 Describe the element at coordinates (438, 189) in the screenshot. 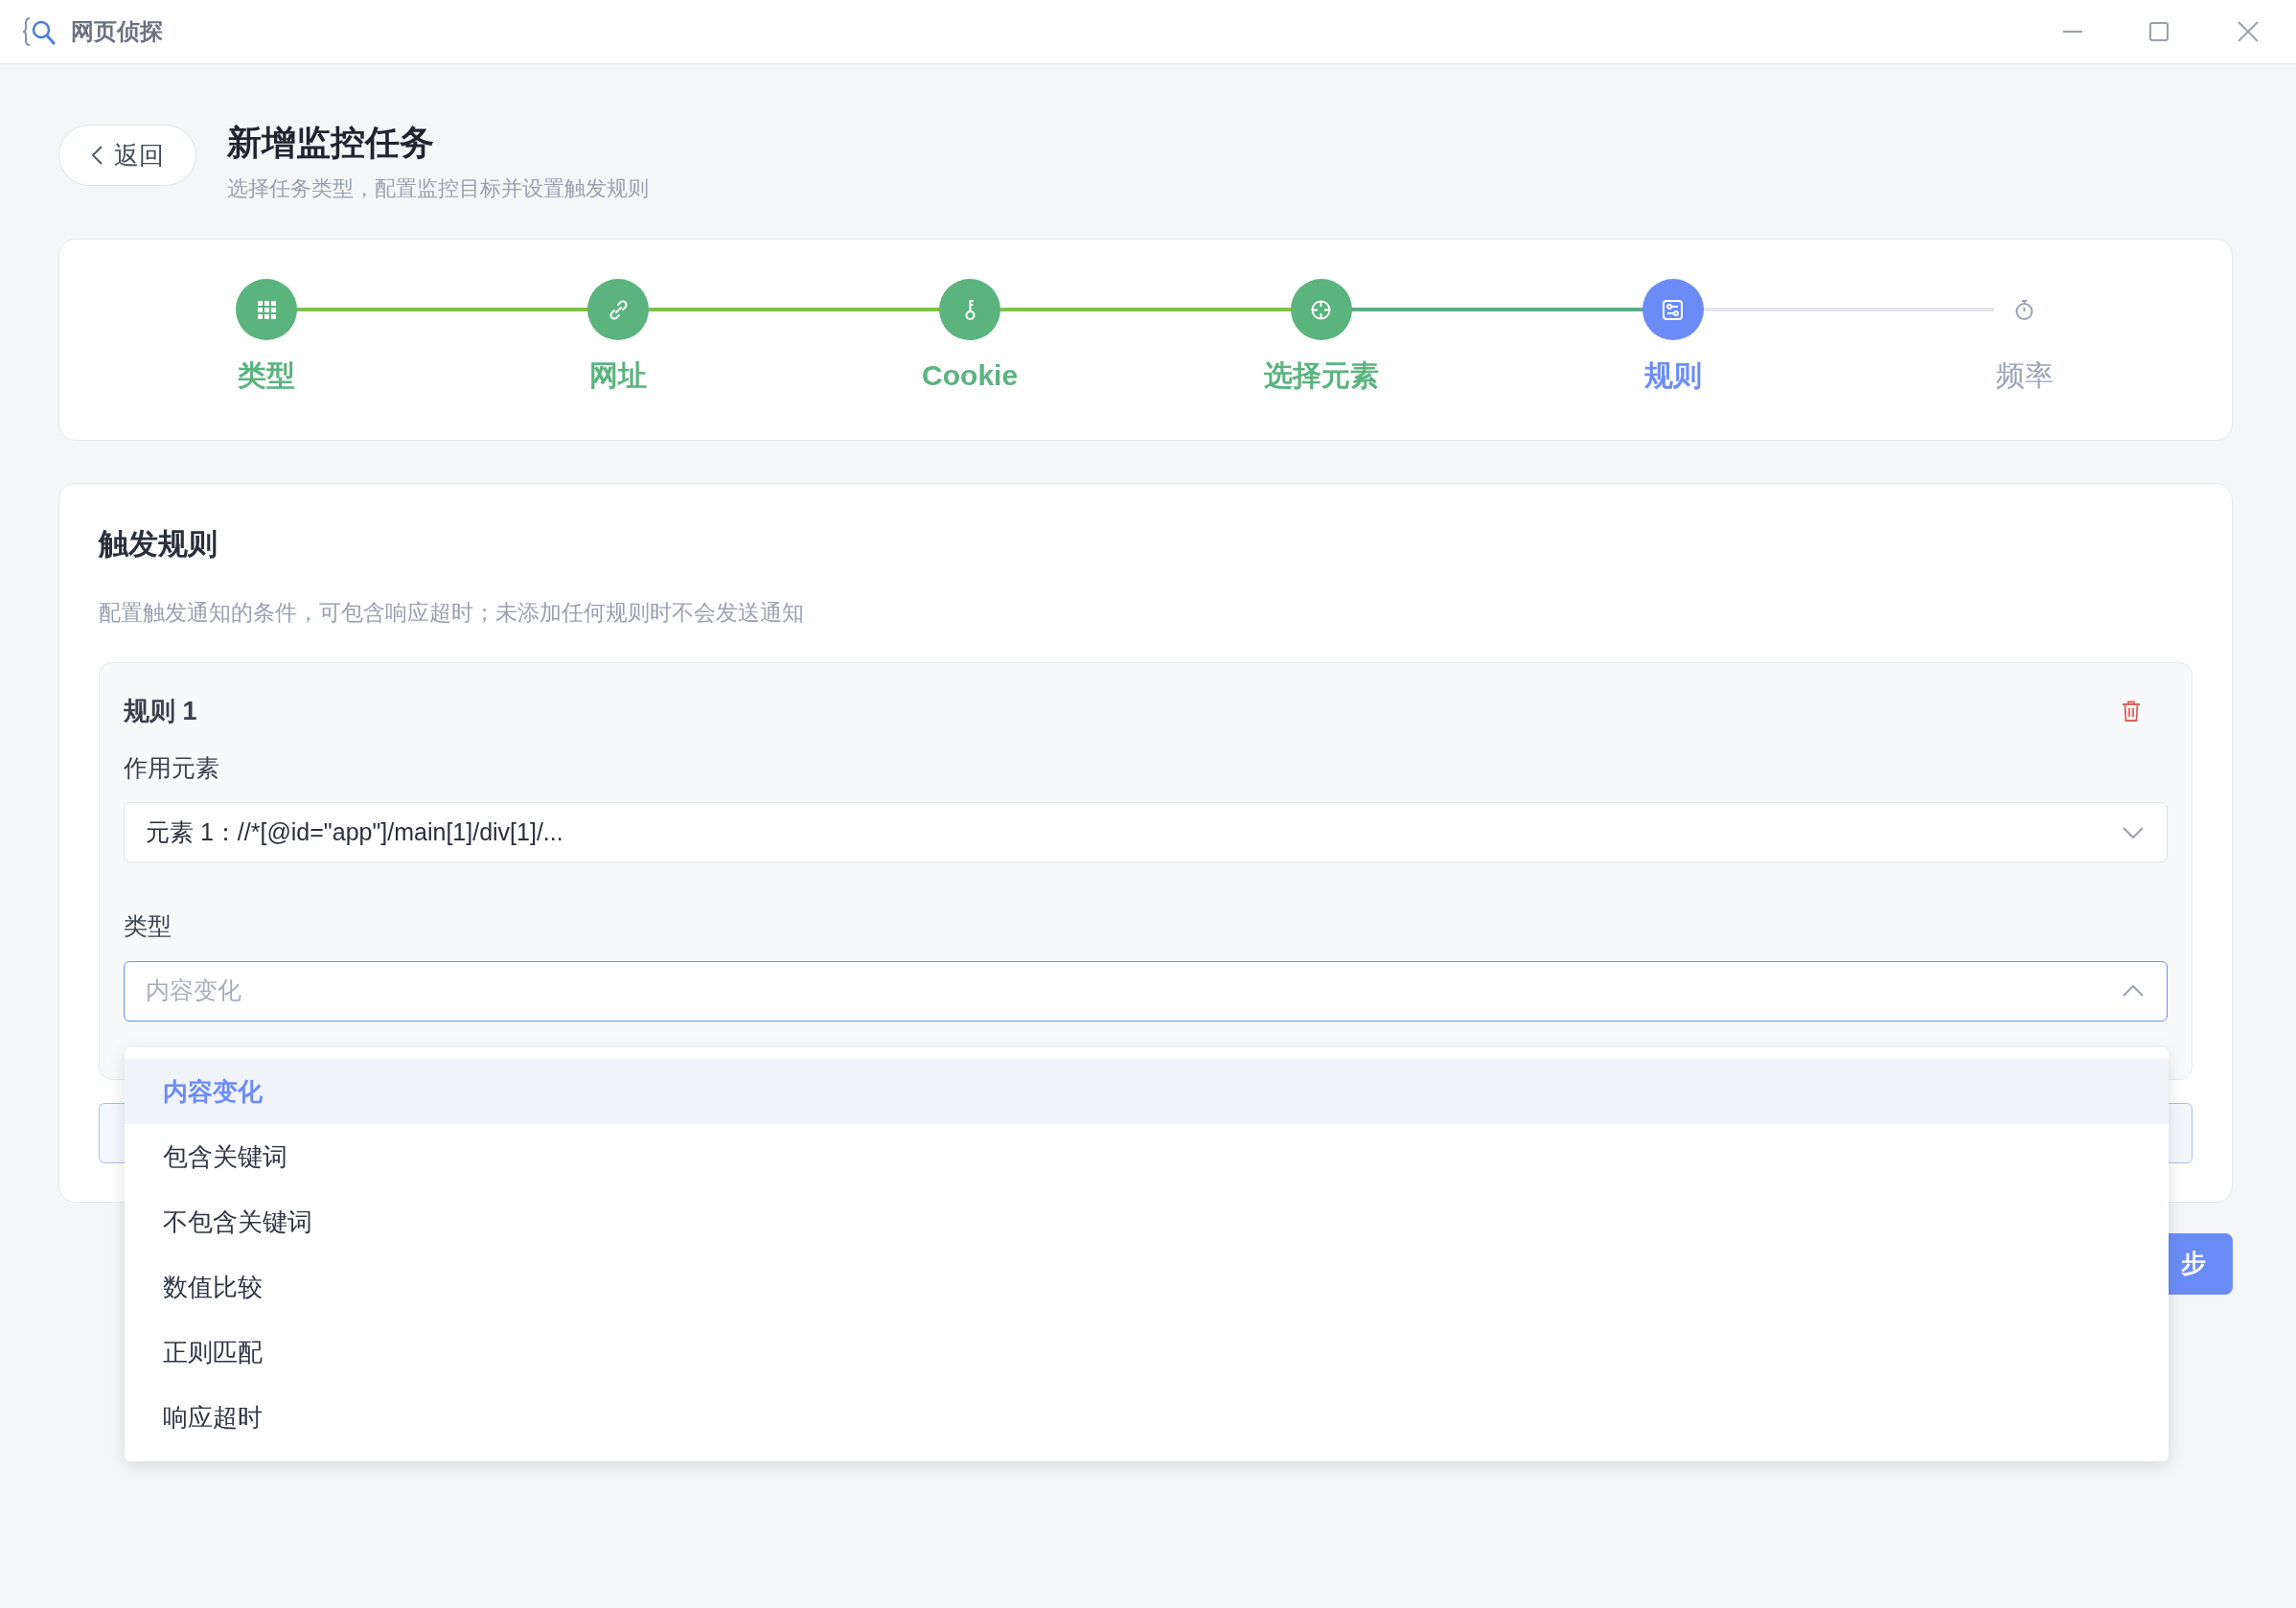

I see `page-subtitle: 选择任务类型，配置监控目标并设置触发规则` at that location.